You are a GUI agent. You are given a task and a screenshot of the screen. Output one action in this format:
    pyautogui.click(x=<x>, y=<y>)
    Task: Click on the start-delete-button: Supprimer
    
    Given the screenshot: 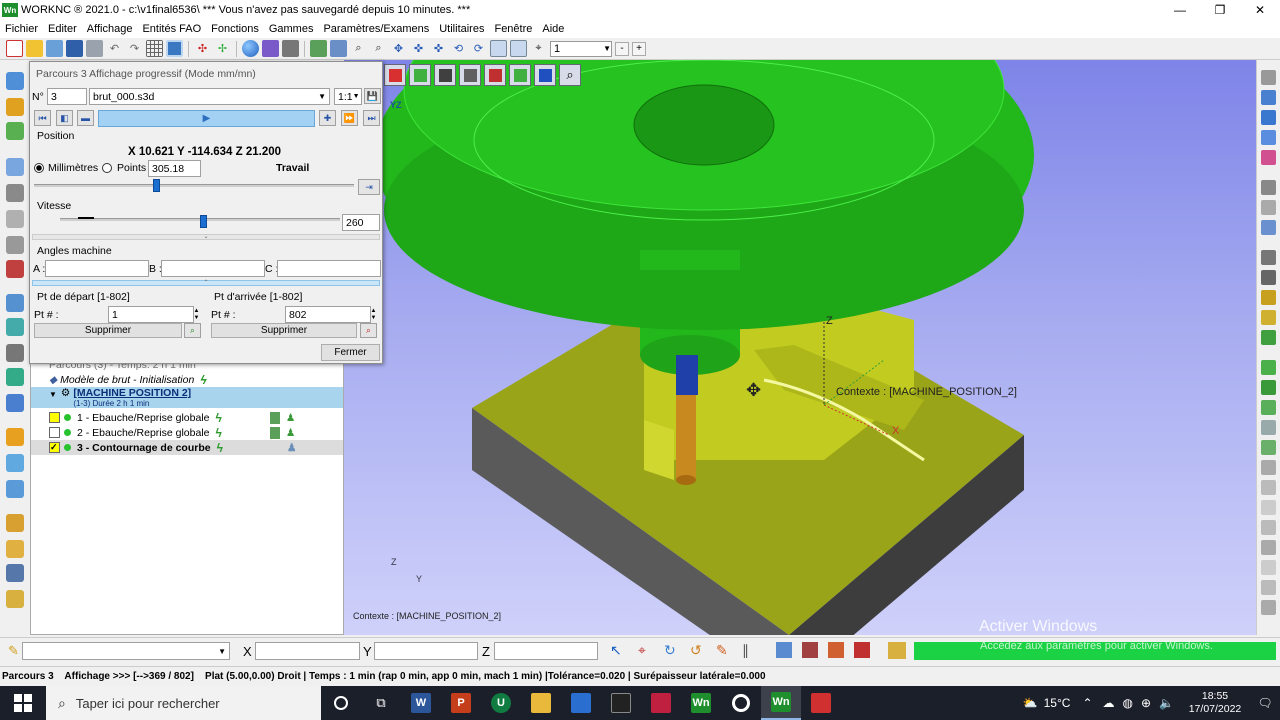 What is the action you would take?
    pyautogui.click(x=108, y=330)
    